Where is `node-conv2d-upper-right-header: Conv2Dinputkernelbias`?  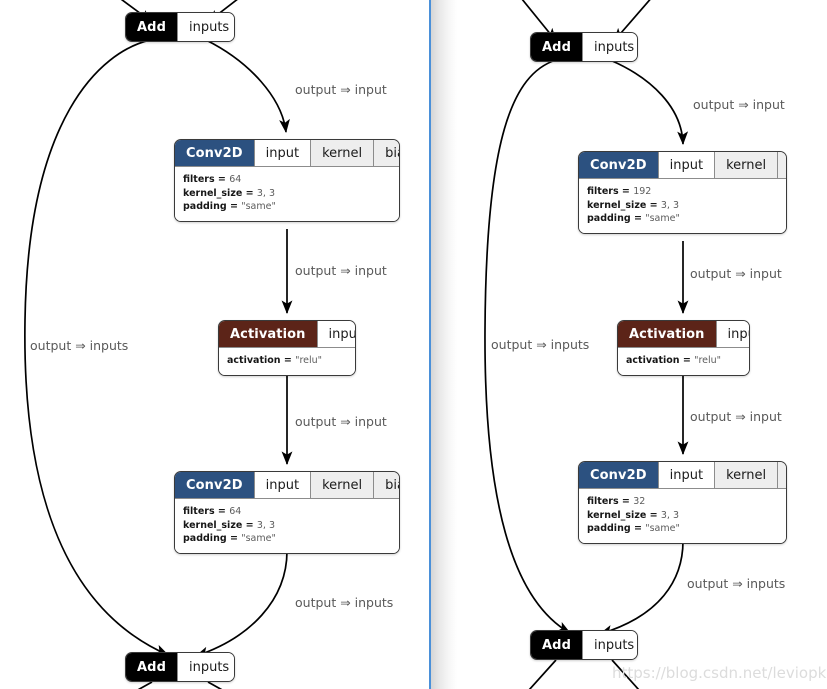 node-conv2d-upper-right-header: Conv2Dinputkernelbias is located at coordinates (682, 165).